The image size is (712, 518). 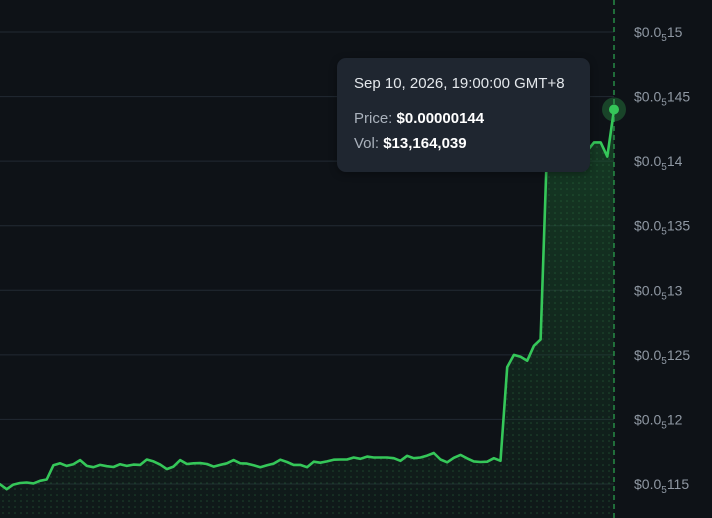 I want to click on y-tick-label: $0.0515, so click(x=658, y=34).